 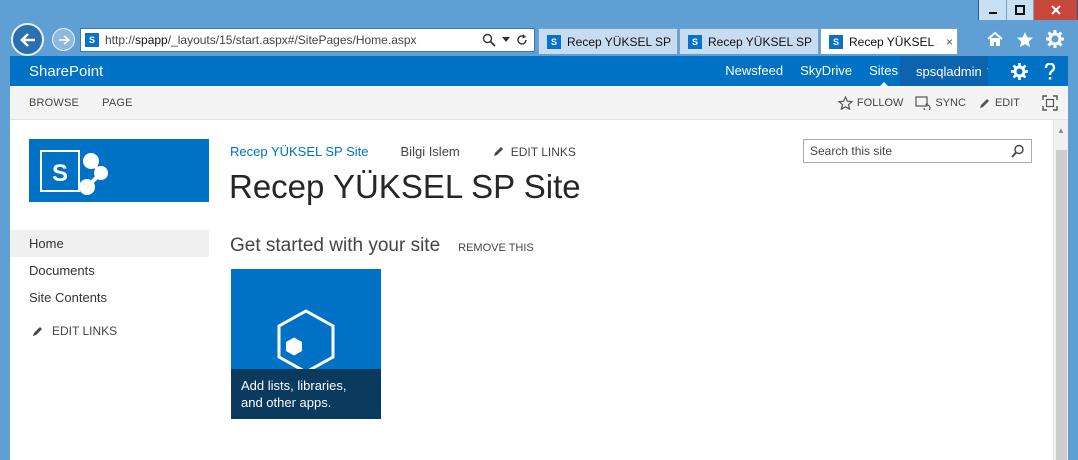 I want to click on back-arrow-icon, so click(x=27, y=39).